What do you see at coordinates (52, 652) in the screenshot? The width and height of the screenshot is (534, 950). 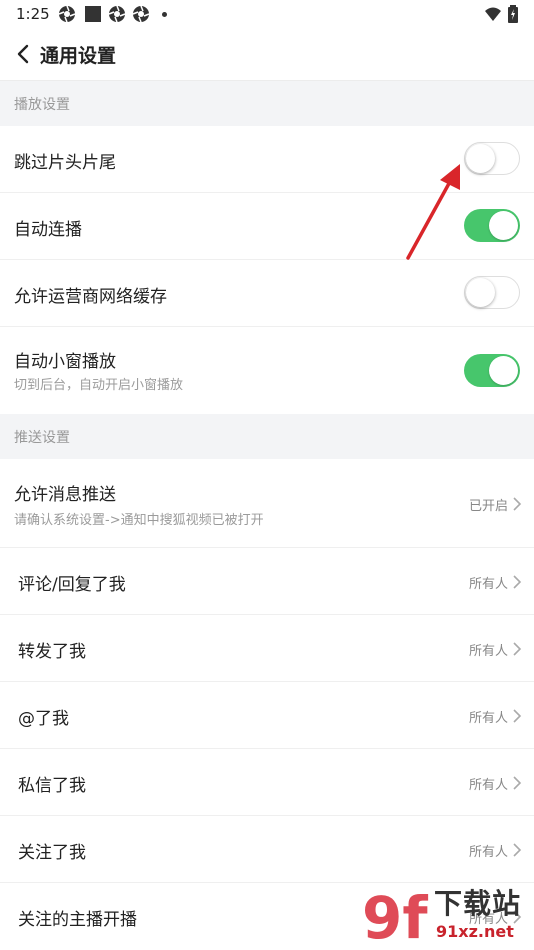 I see `setting-label: 转发了我` at bounding box center [52, 652].